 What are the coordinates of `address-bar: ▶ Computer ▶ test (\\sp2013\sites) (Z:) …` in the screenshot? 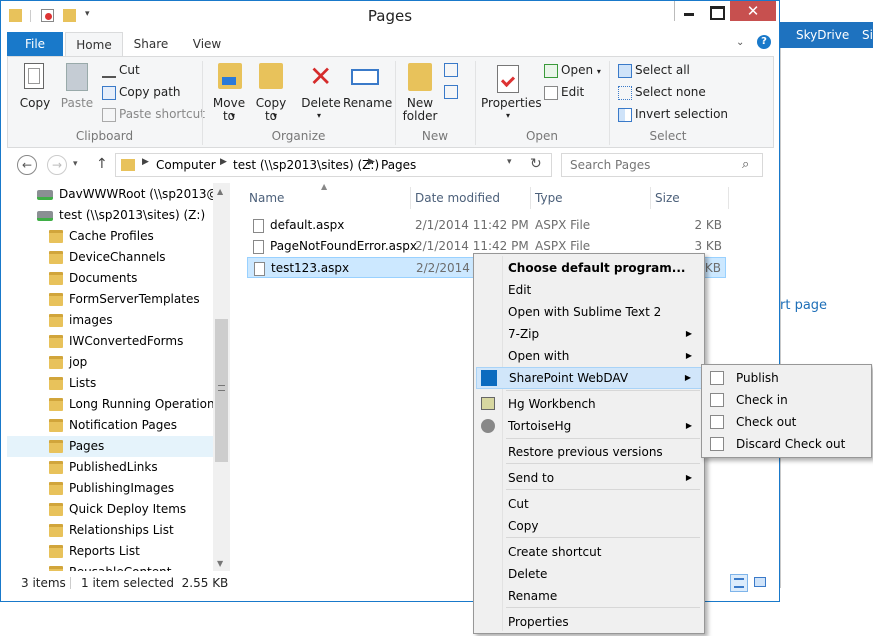 It's located at (333, 165).